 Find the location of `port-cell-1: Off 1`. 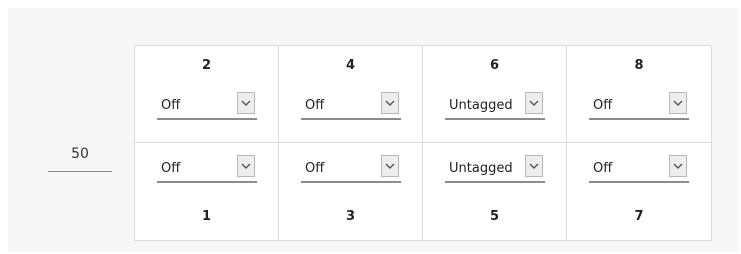

port-cell-1: Off 1 is located at coordinates (207, 191).